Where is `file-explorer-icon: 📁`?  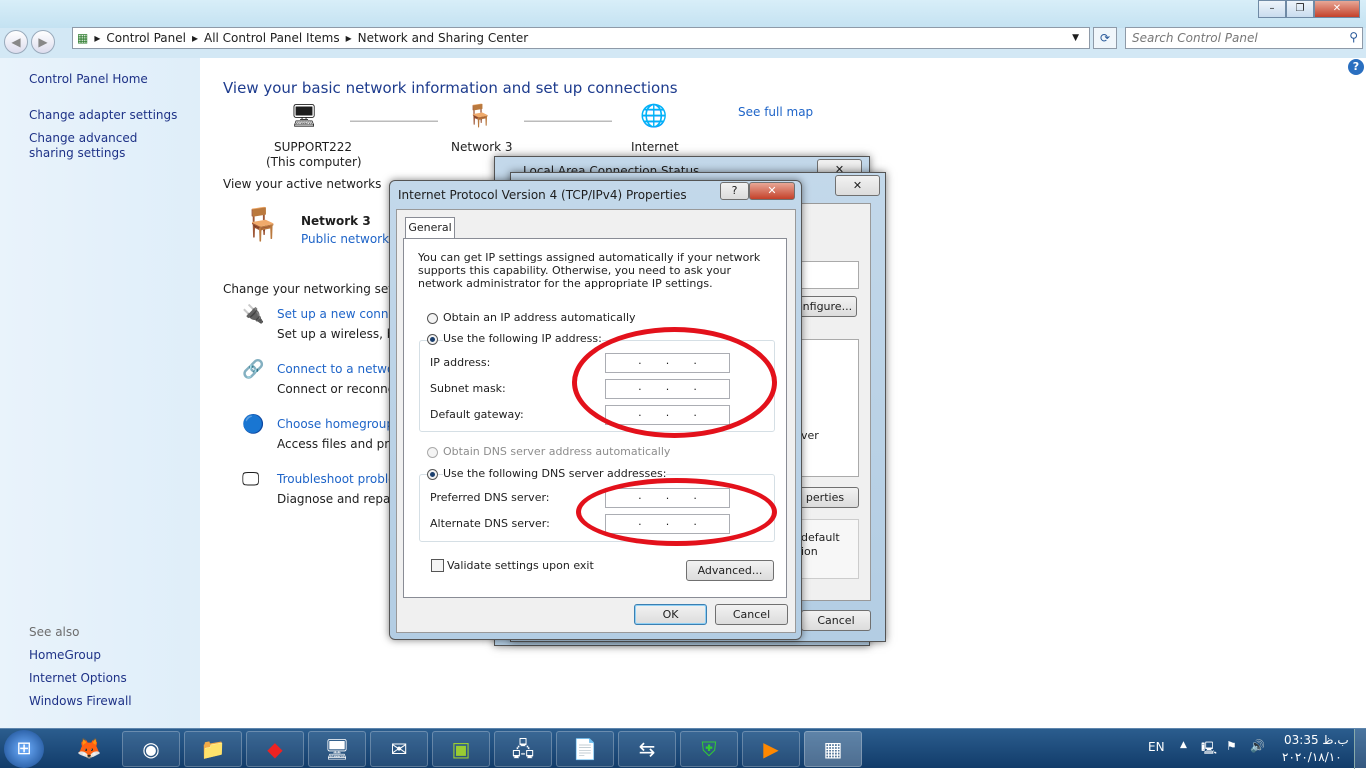
file-explorer-icon: 📁 is located at coordinates (213, 749).